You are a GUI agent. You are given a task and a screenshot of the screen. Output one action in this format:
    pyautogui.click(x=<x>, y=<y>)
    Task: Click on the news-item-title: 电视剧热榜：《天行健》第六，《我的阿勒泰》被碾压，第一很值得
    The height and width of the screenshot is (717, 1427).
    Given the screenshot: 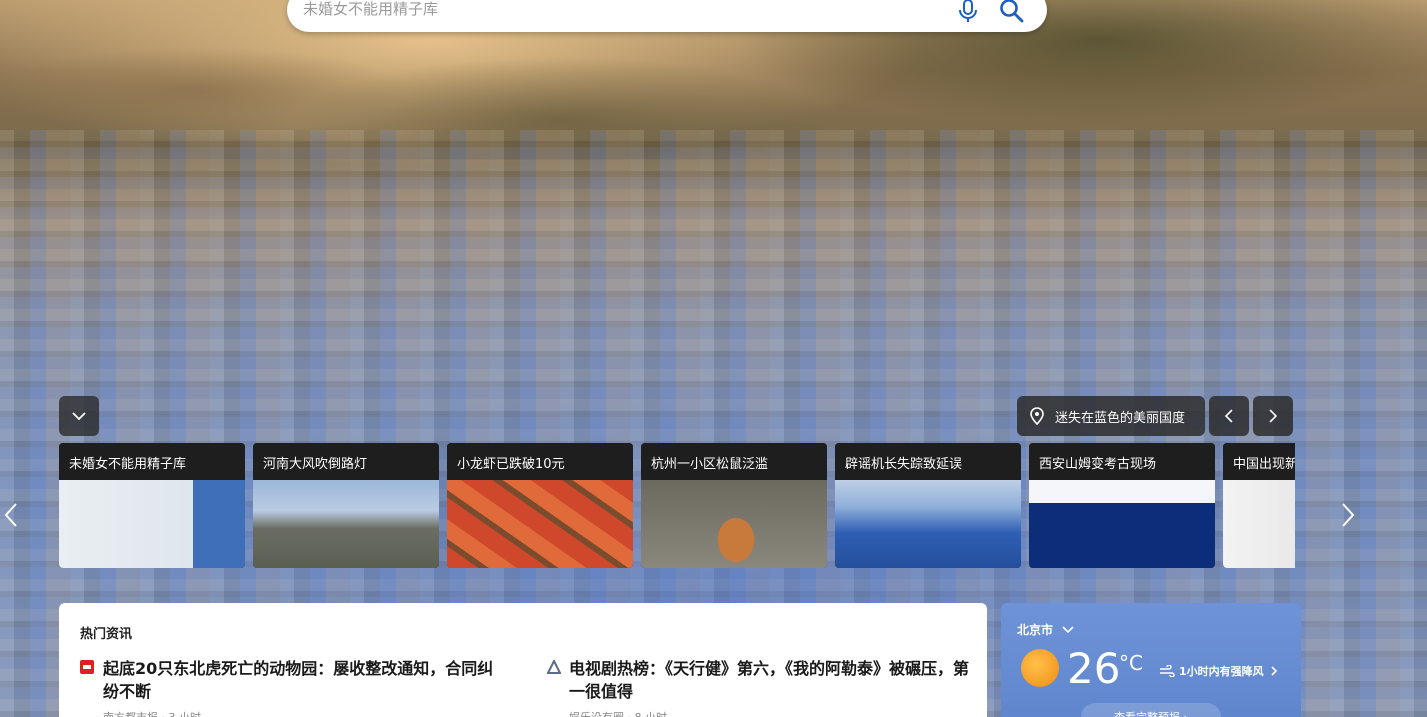 What is the action you would take?
    pyautogui.click(x=769, y=680)
    